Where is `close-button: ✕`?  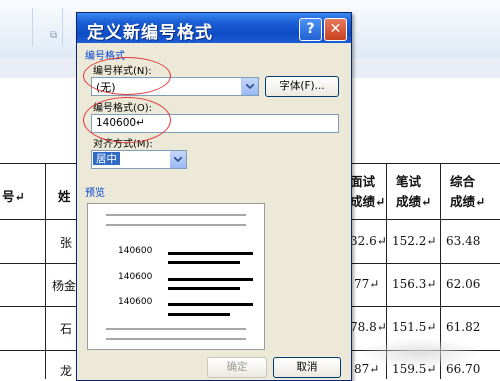 close-button: ✕ is located at coordinates (335, 29).